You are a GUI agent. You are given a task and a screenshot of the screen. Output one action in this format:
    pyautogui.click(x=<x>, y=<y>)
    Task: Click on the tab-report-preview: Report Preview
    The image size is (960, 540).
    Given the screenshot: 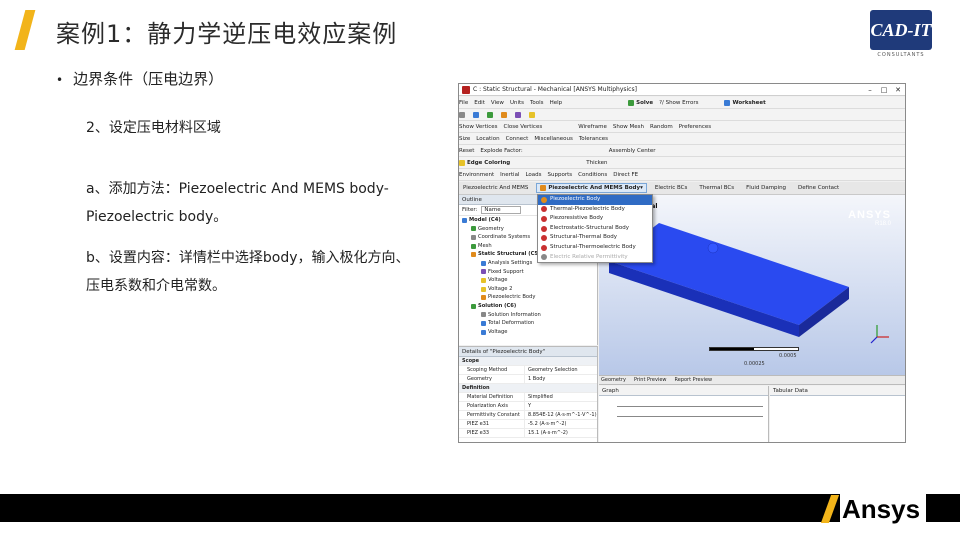 What is the action you would take?
    pyautogui.click(x=694, y=380)
    